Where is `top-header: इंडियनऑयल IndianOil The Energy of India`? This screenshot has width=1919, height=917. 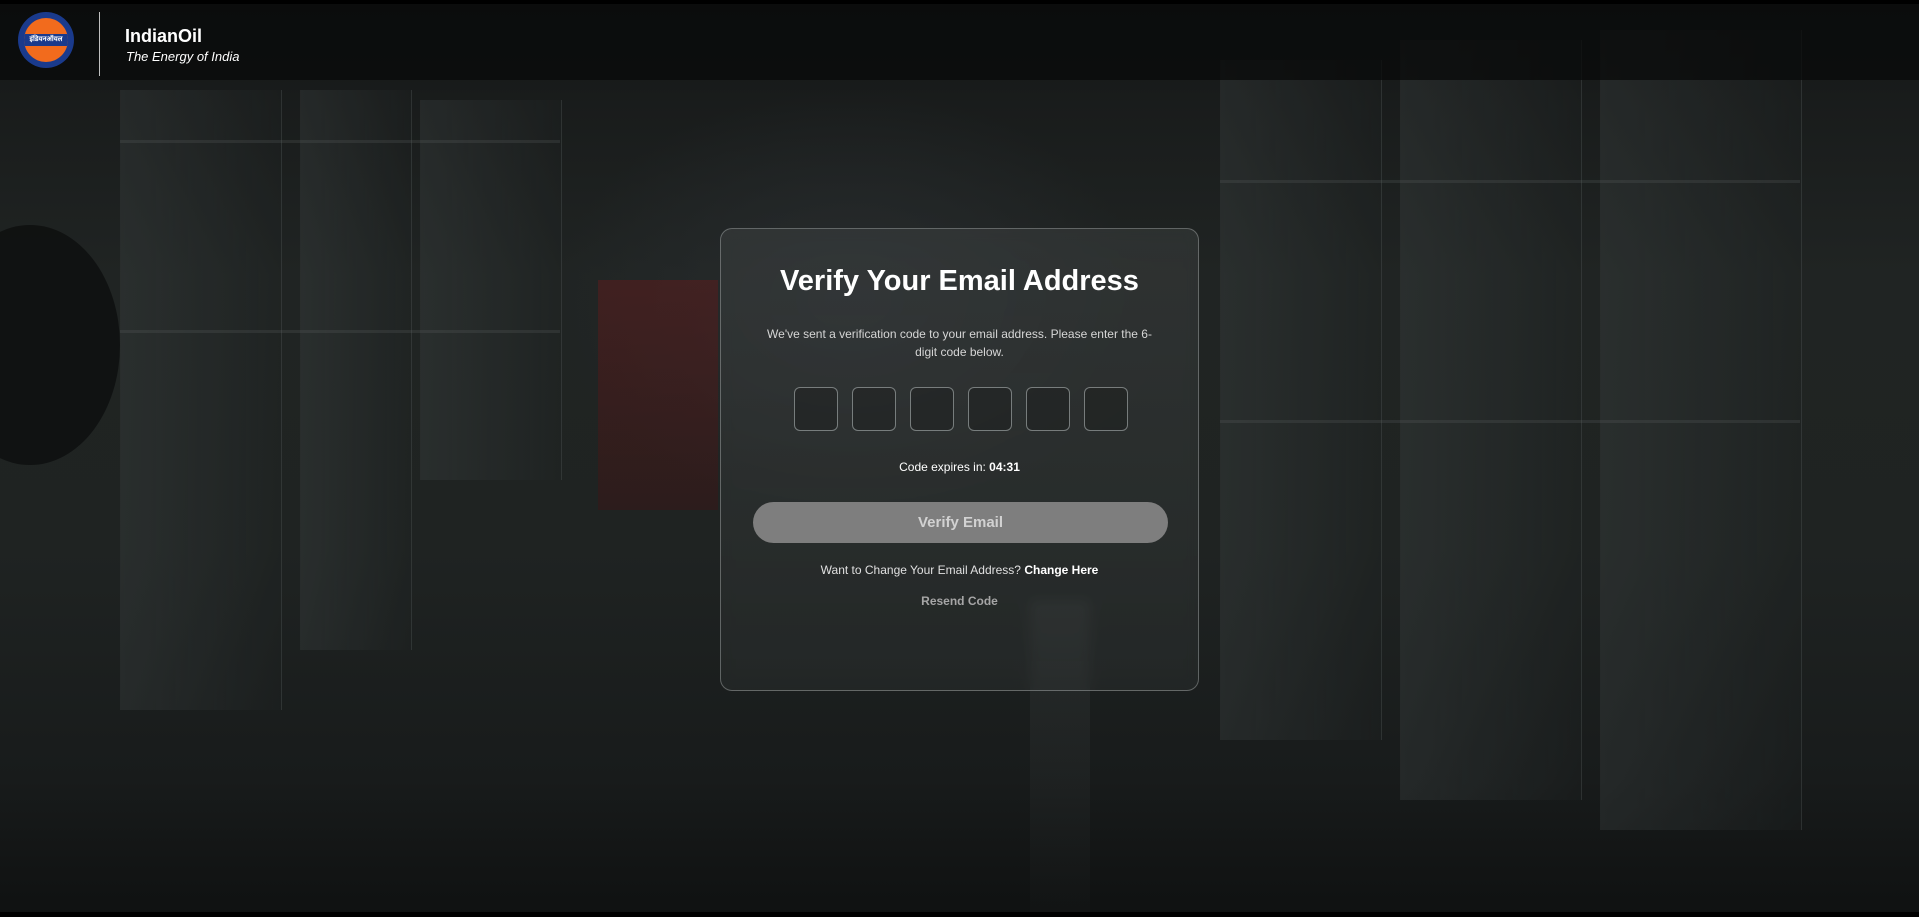
top-header: इंडियनऑयल IndianOil The Energy of India is located at coordinates (959, 40).